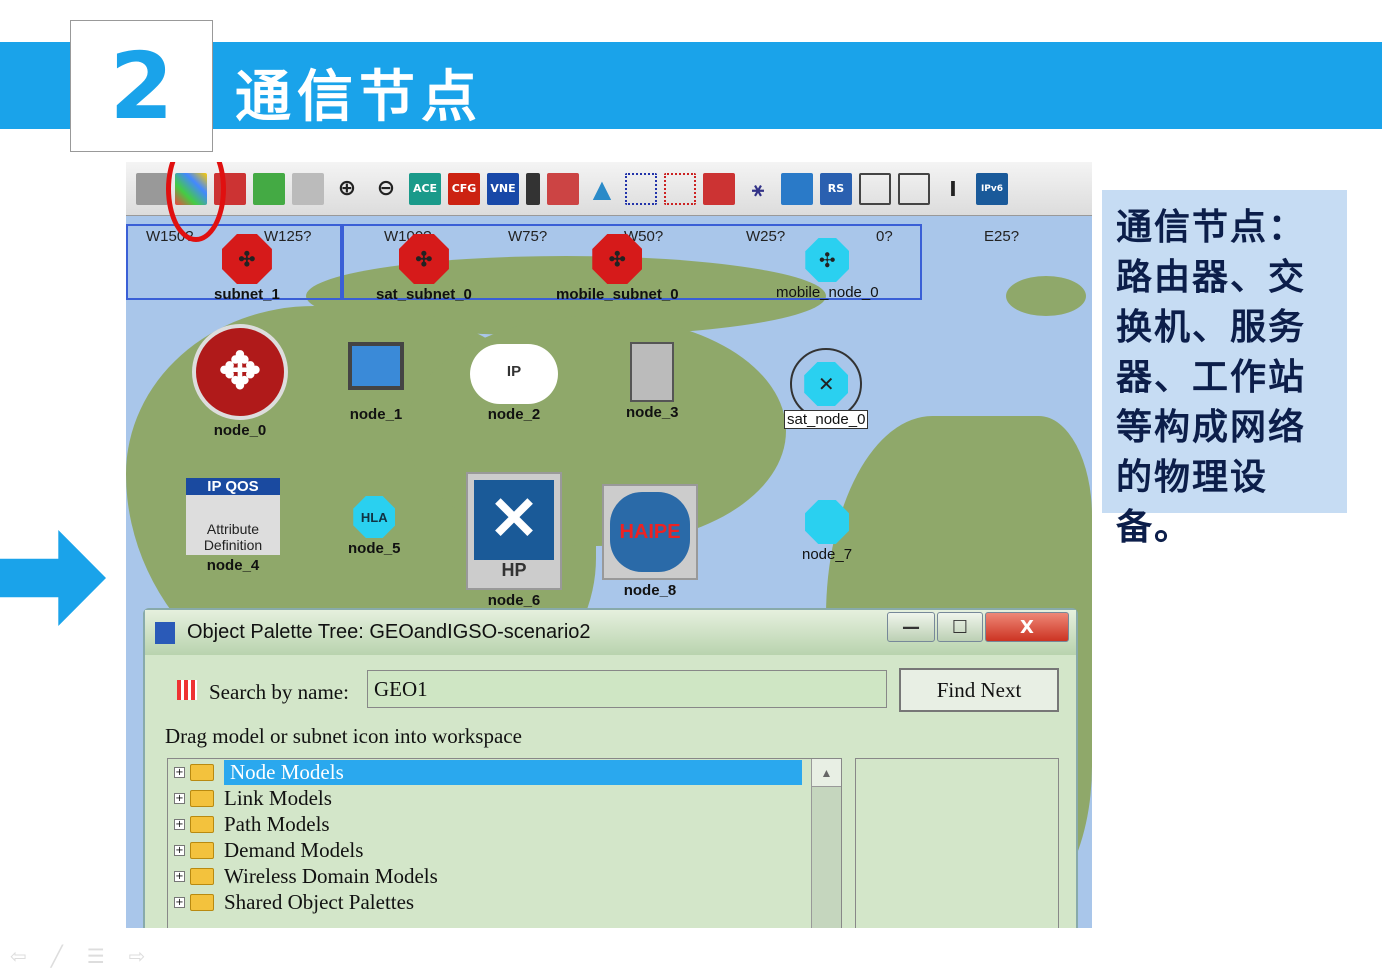 The height and width of the screenshot is (968, 1382). What do you see at coordinates (386, 189) in the screenshot?
I see `zoom-out-icon: ⊖` at bounding box center [386, 189].